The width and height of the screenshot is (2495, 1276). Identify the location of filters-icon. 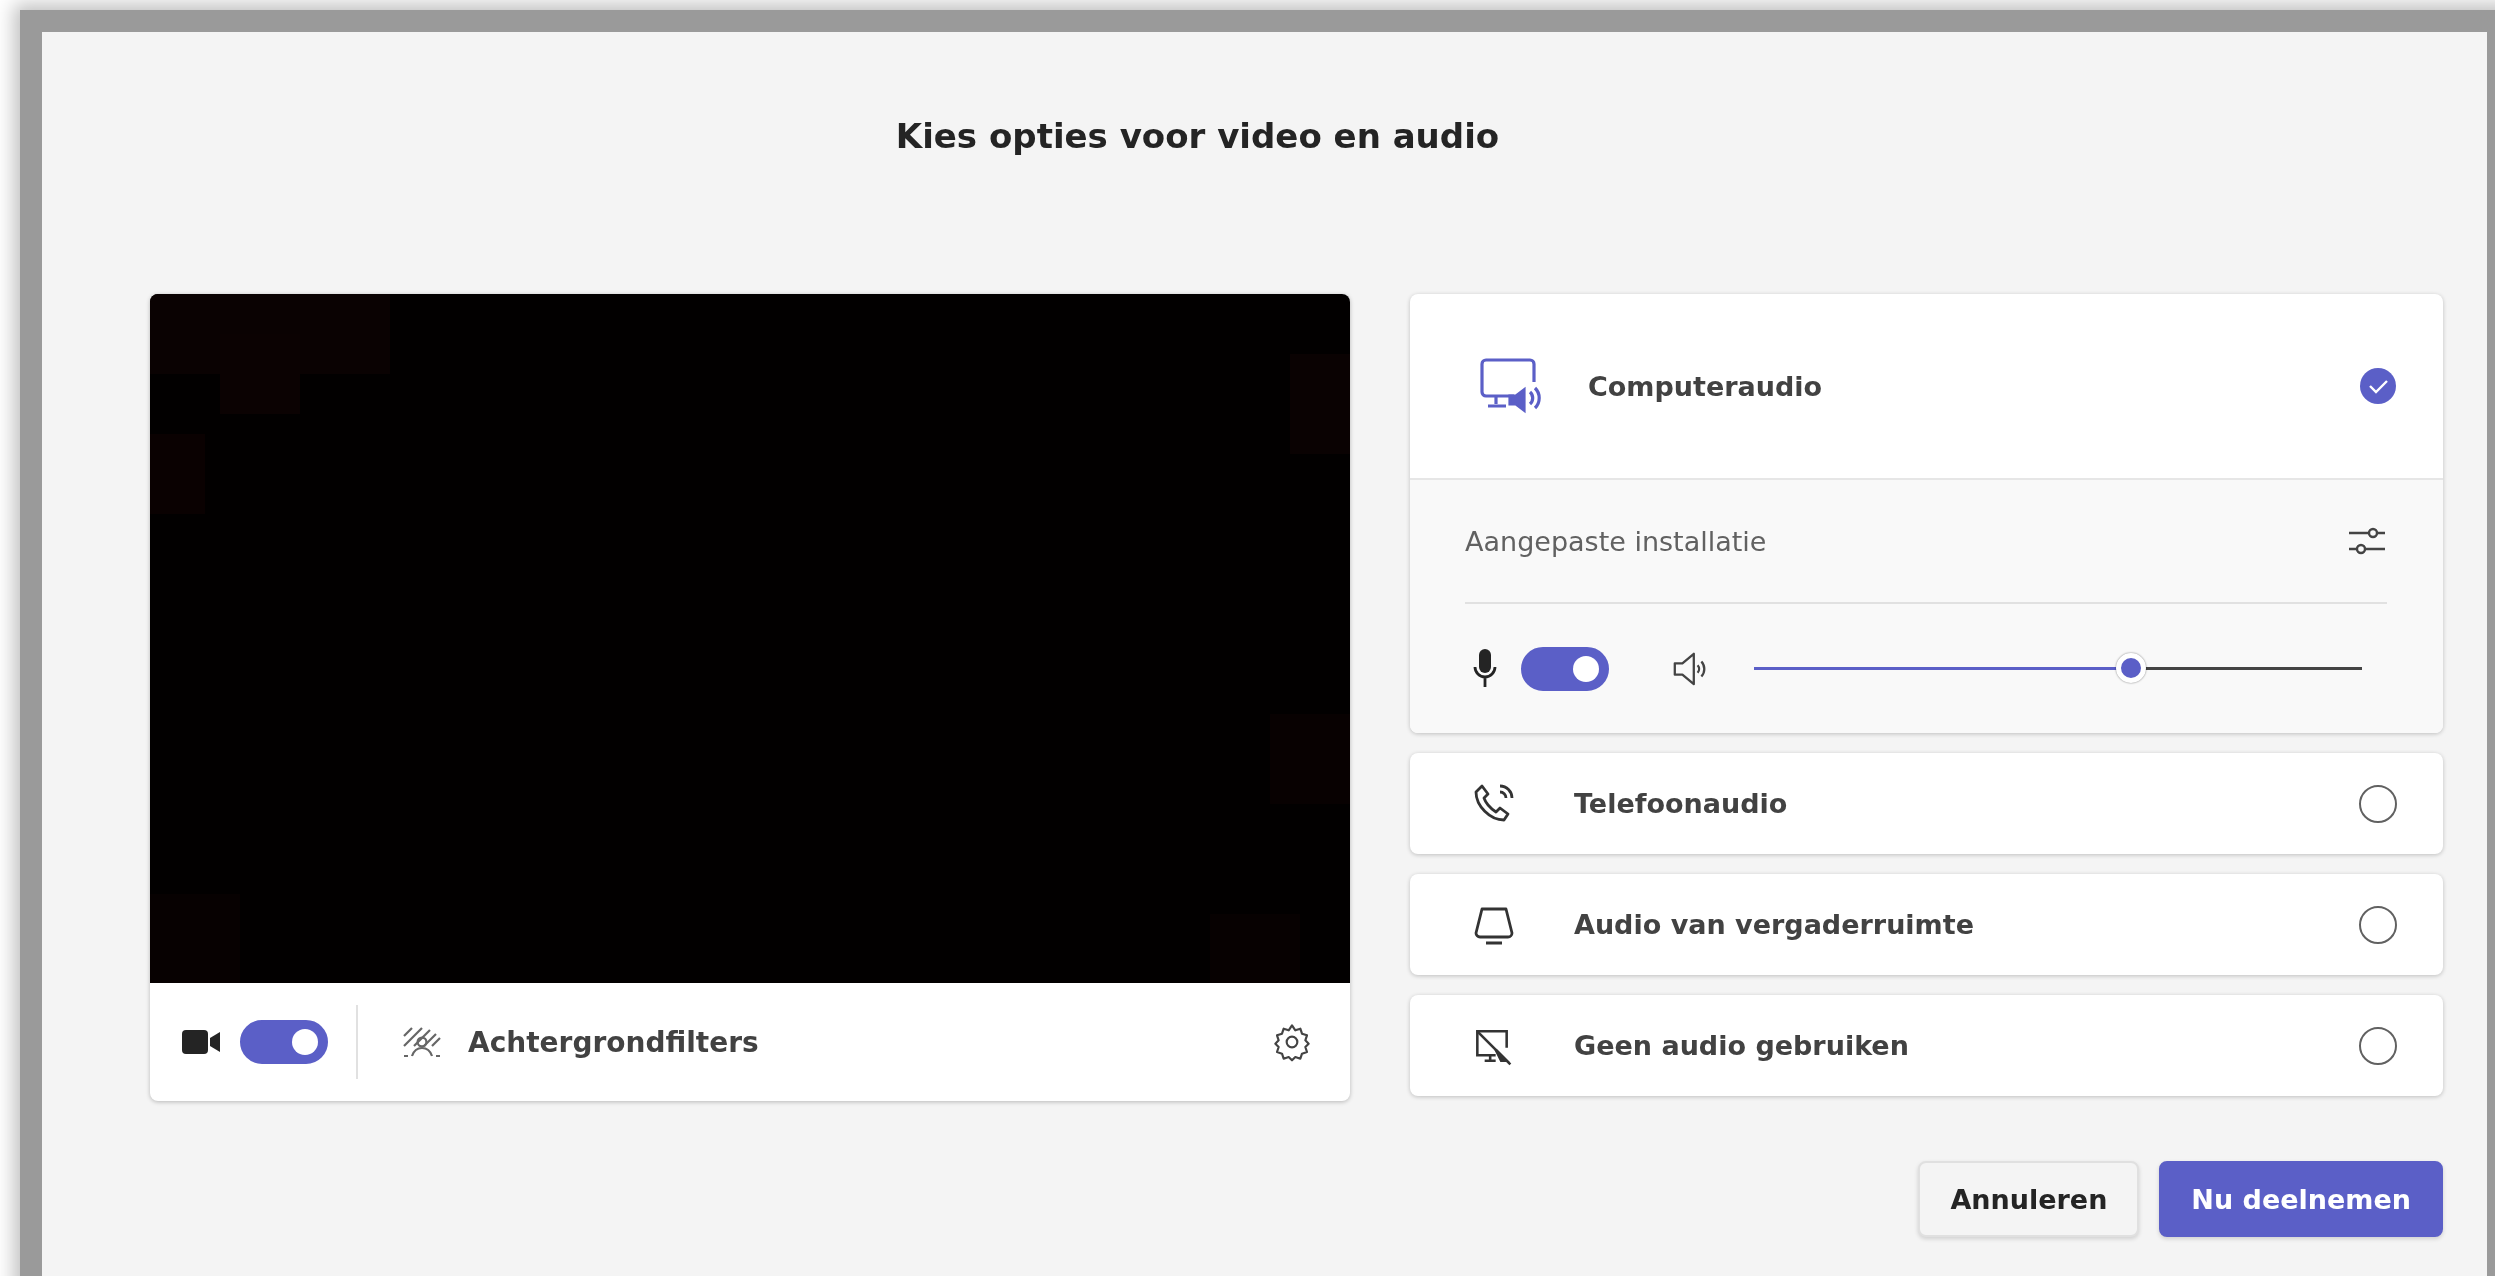
(422, 1042).